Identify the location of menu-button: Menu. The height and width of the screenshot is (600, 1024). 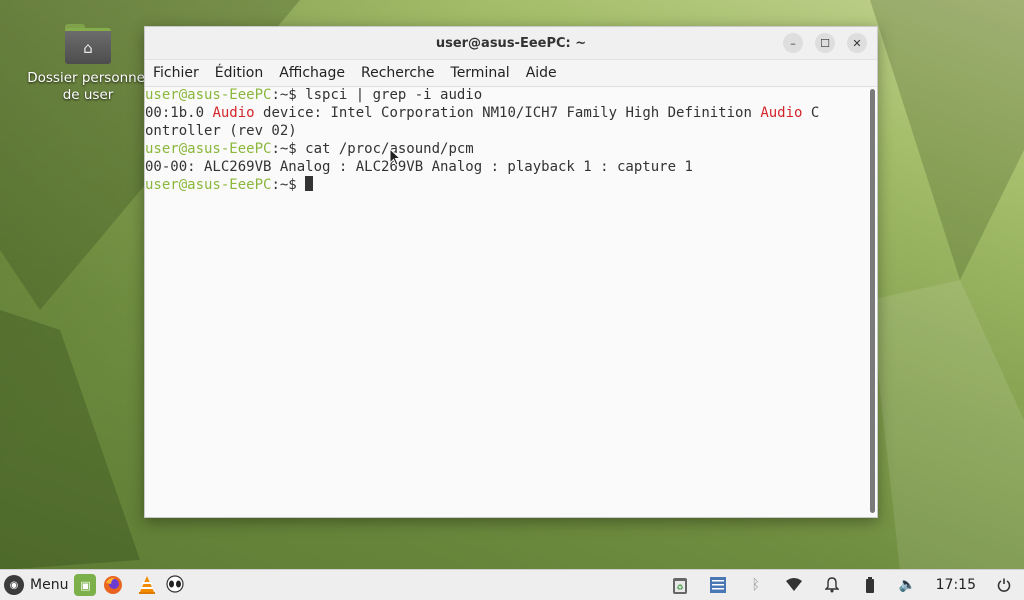
(49, 585).